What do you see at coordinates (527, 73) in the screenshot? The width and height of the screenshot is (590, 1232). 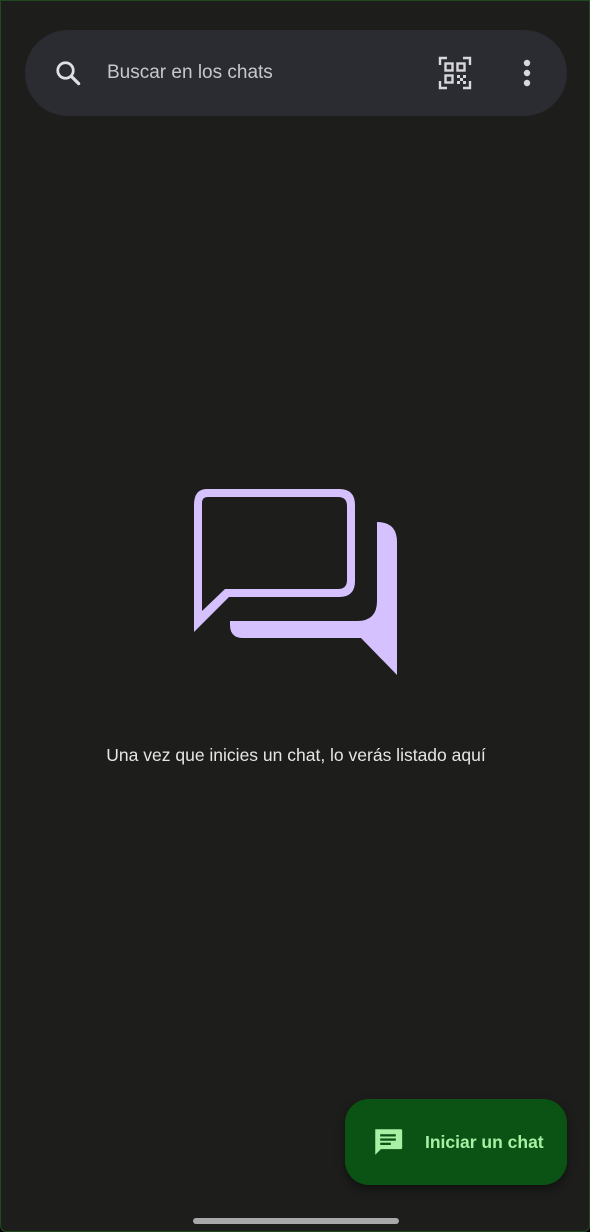 I see `more-vert-icon` at bounding box center [527, 73].